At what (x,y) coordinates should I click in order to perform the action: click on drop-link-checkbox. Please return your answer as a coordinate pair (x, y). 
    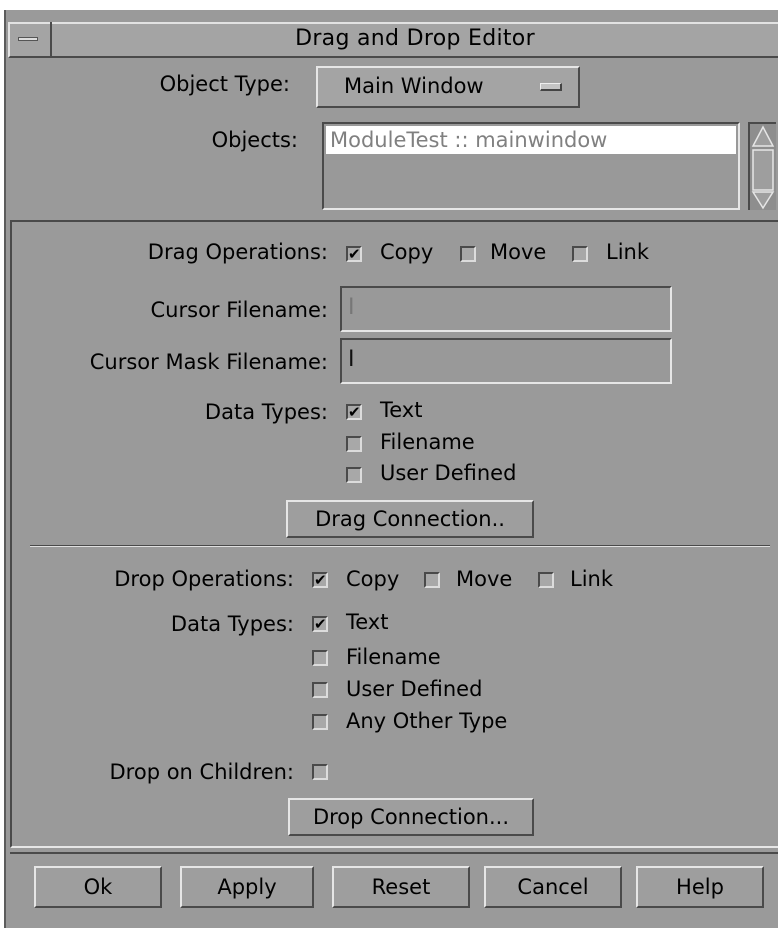
    Looking at the image, I should click on (546, 580).